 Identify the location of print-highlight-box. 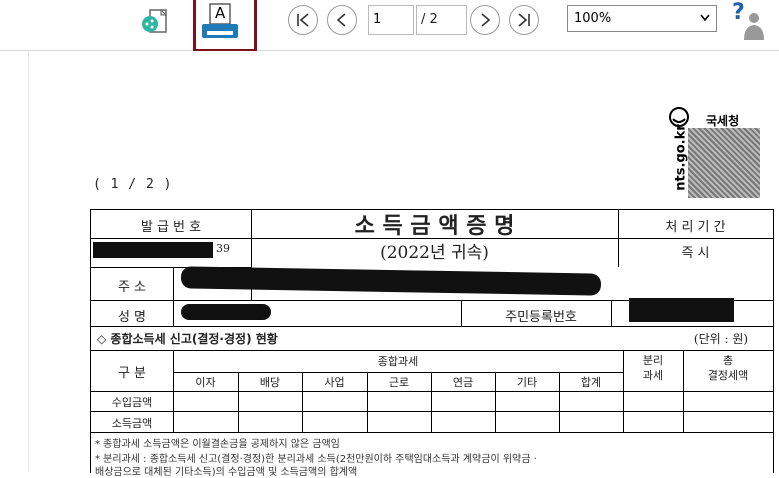
(225, 26).